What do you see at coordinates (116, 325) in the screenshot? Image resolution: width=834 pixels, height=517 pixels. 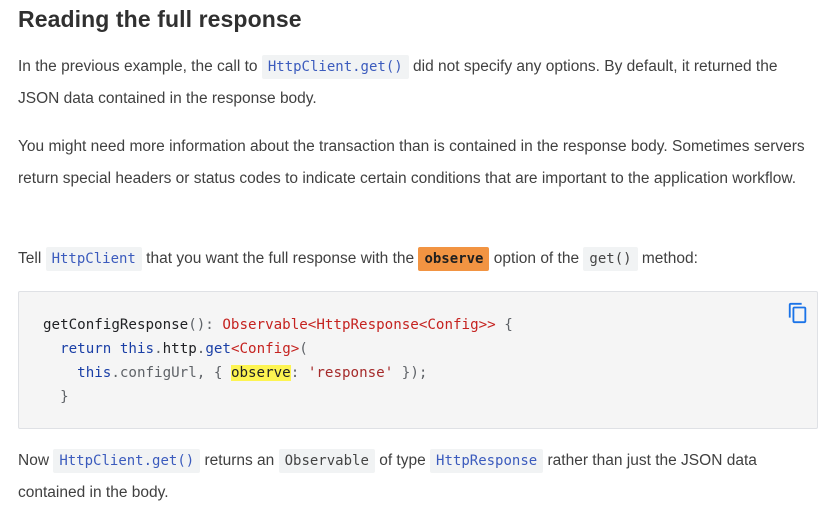 I see `code-token: getConfigResponse` at bounding box center [116, 325].